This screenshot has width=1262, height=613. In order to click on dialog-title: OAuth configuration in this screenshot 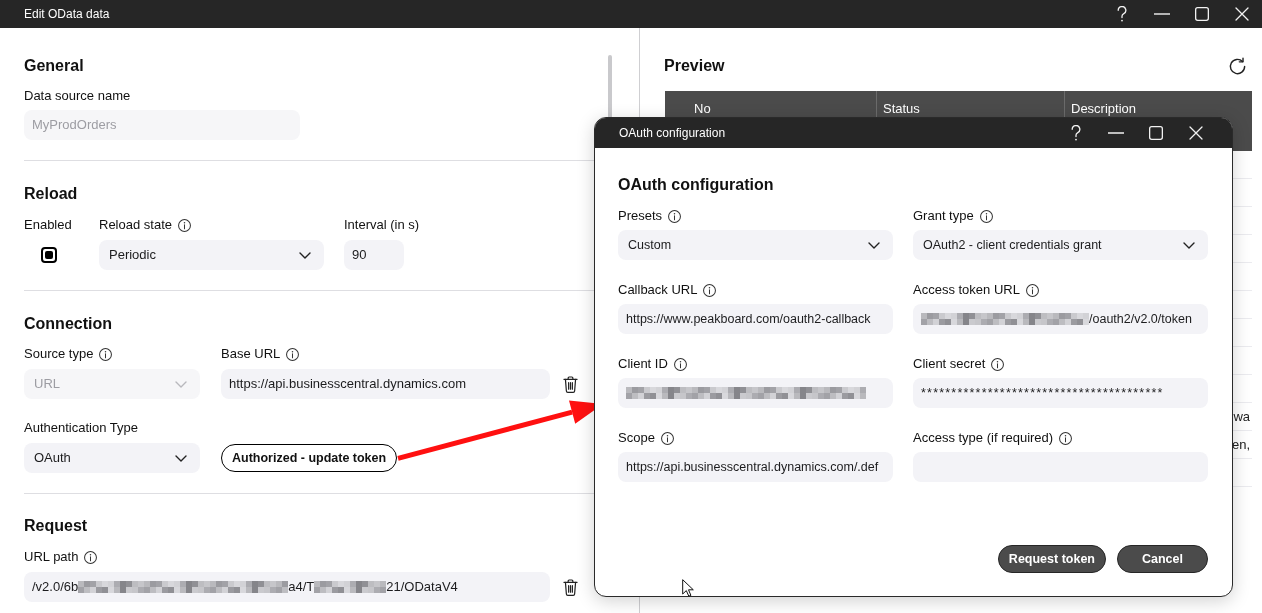, I will do `click(672, 133)`.